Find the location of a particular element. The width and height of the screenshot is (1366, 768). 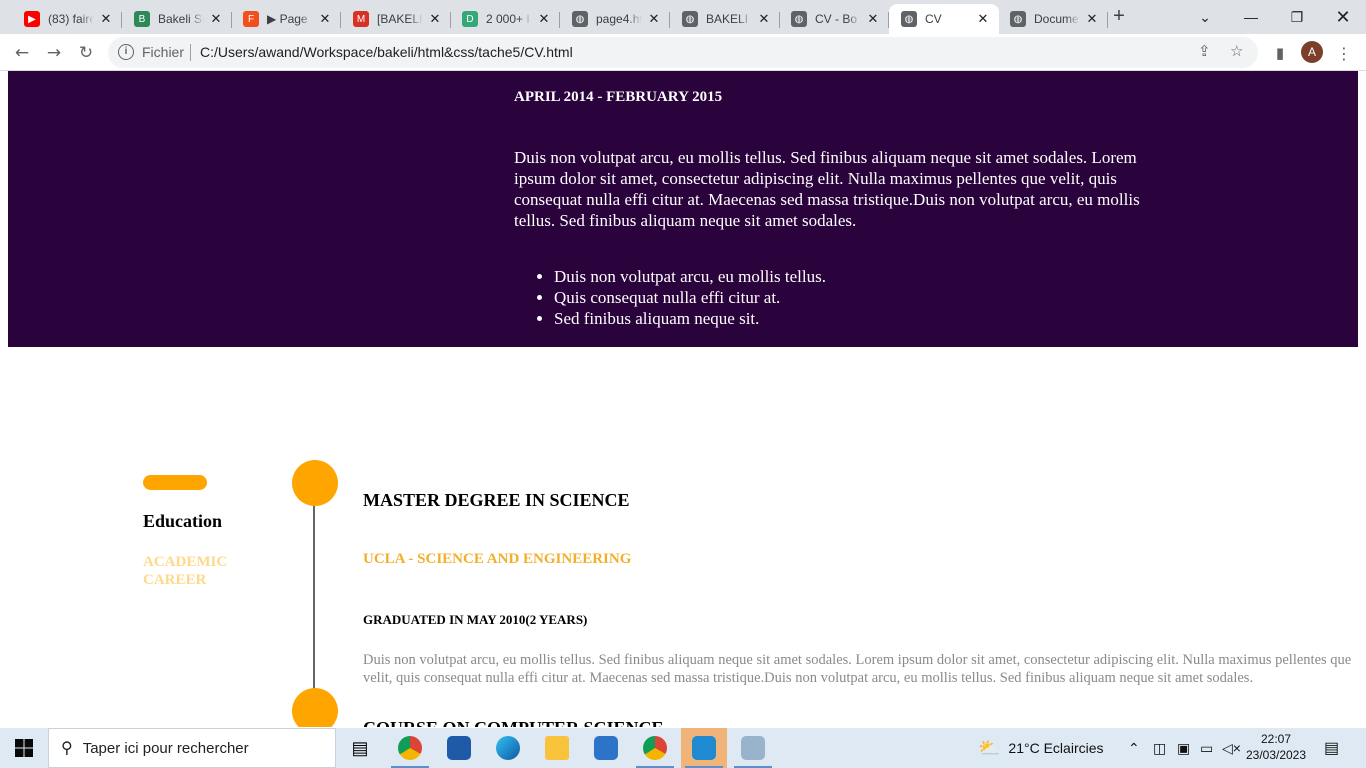

weather-text: 21°C Eclaircies is located at coordinates (1056, 748).